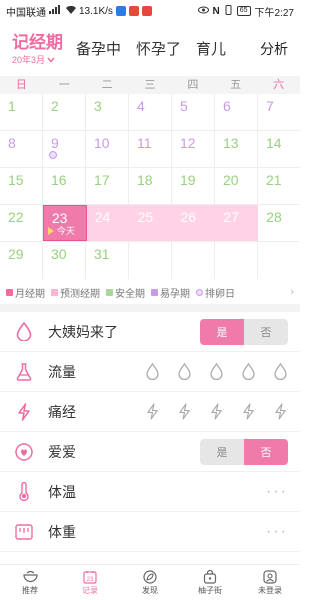 The image size is (320, 600). Describe the element at coordinates (16, 217) in the screenshot. I see `day-number: 22` at that location.